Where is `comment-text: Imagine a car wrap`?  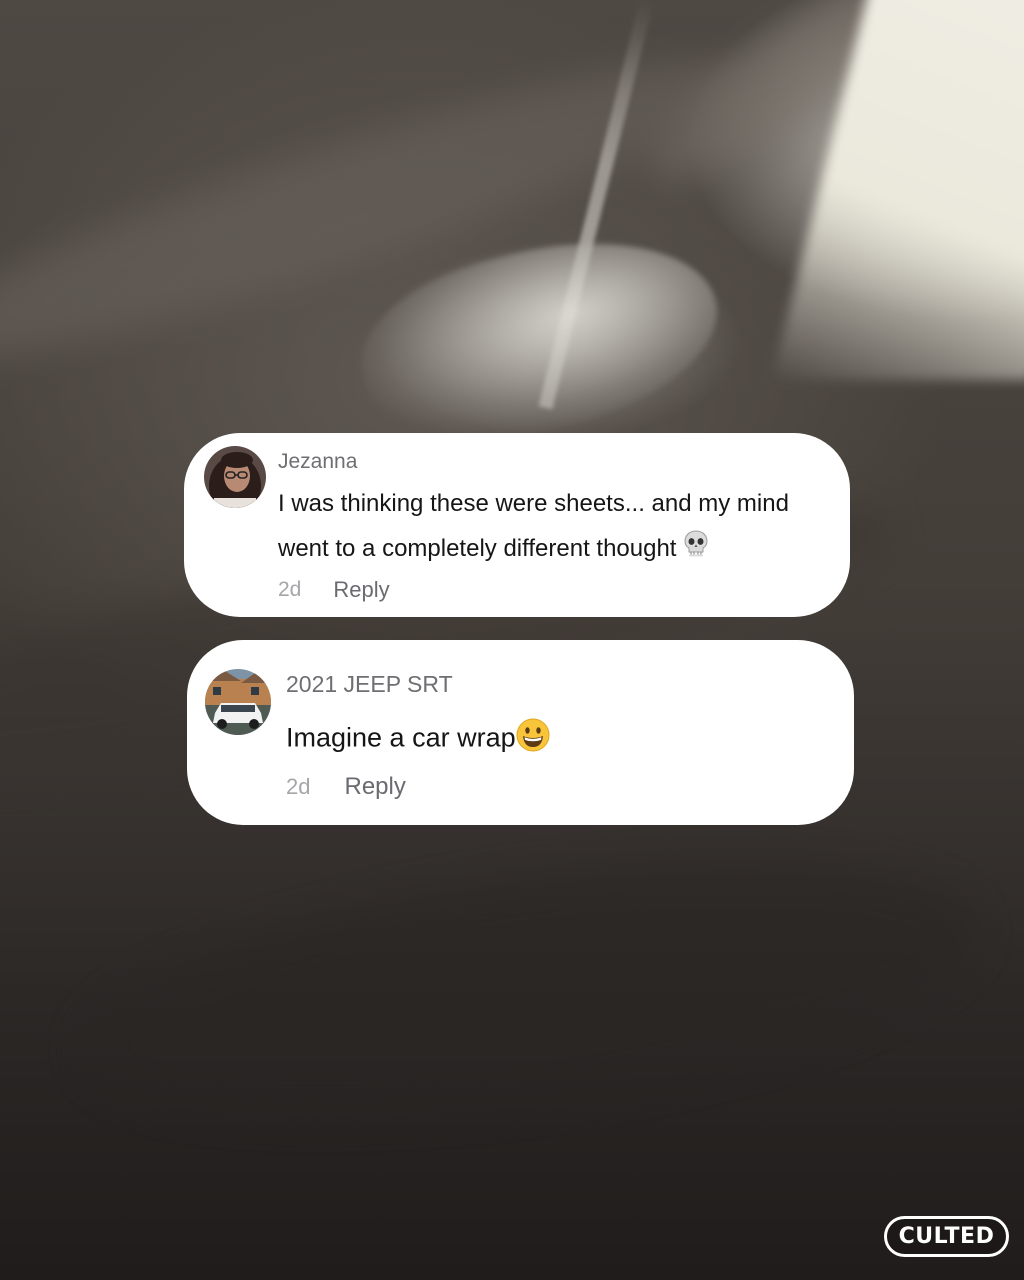
comment-text: Imagine a car wrap is located at coordinates (418, 739).